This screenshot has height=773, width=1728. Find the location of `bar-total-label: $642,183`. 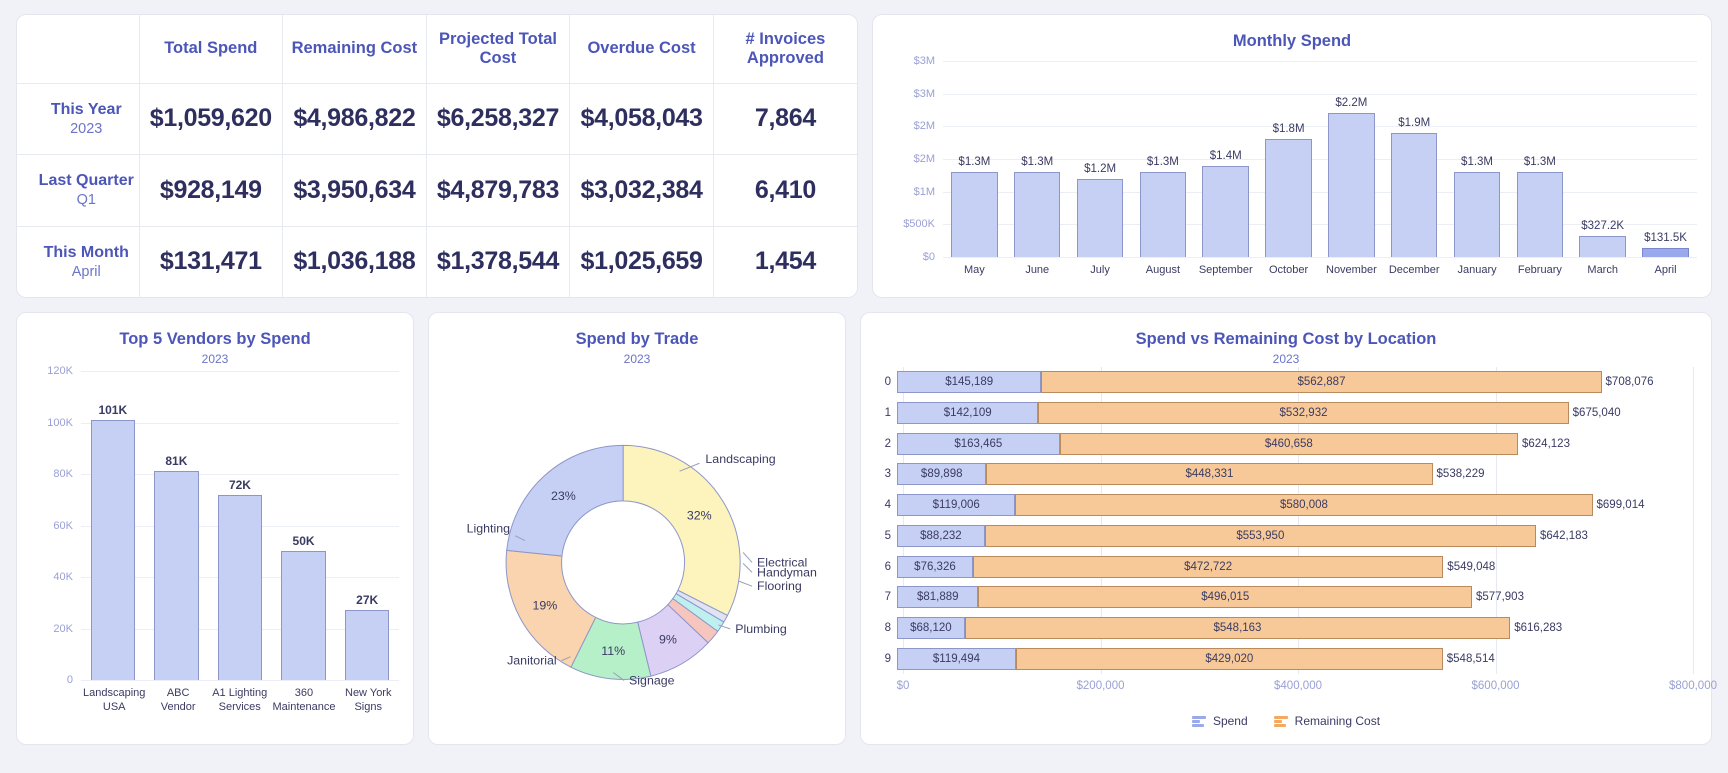

bar-total-label: $642,183 is located at coordinates (1563, 535).